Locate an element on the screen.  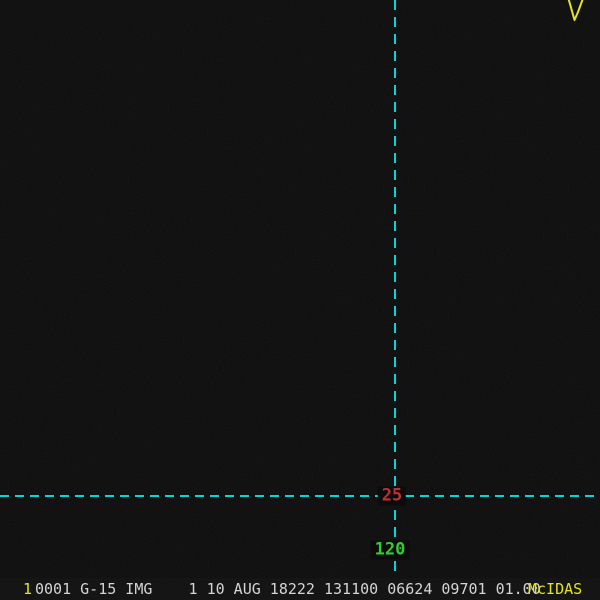
frame-number: 1 is located at coordinates (28, 589).